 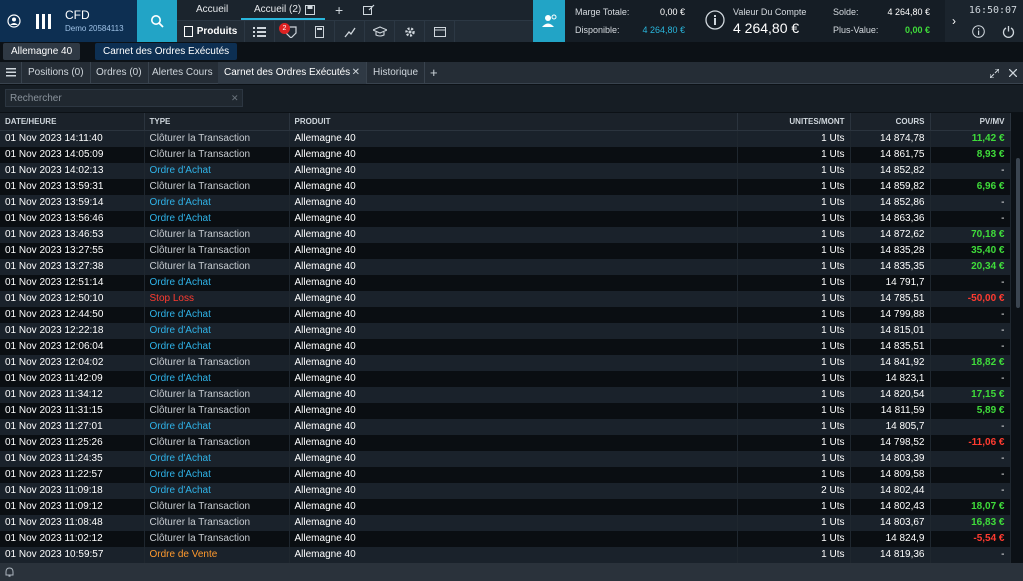 I want to click on menu-button, so click(x=11, y=73).